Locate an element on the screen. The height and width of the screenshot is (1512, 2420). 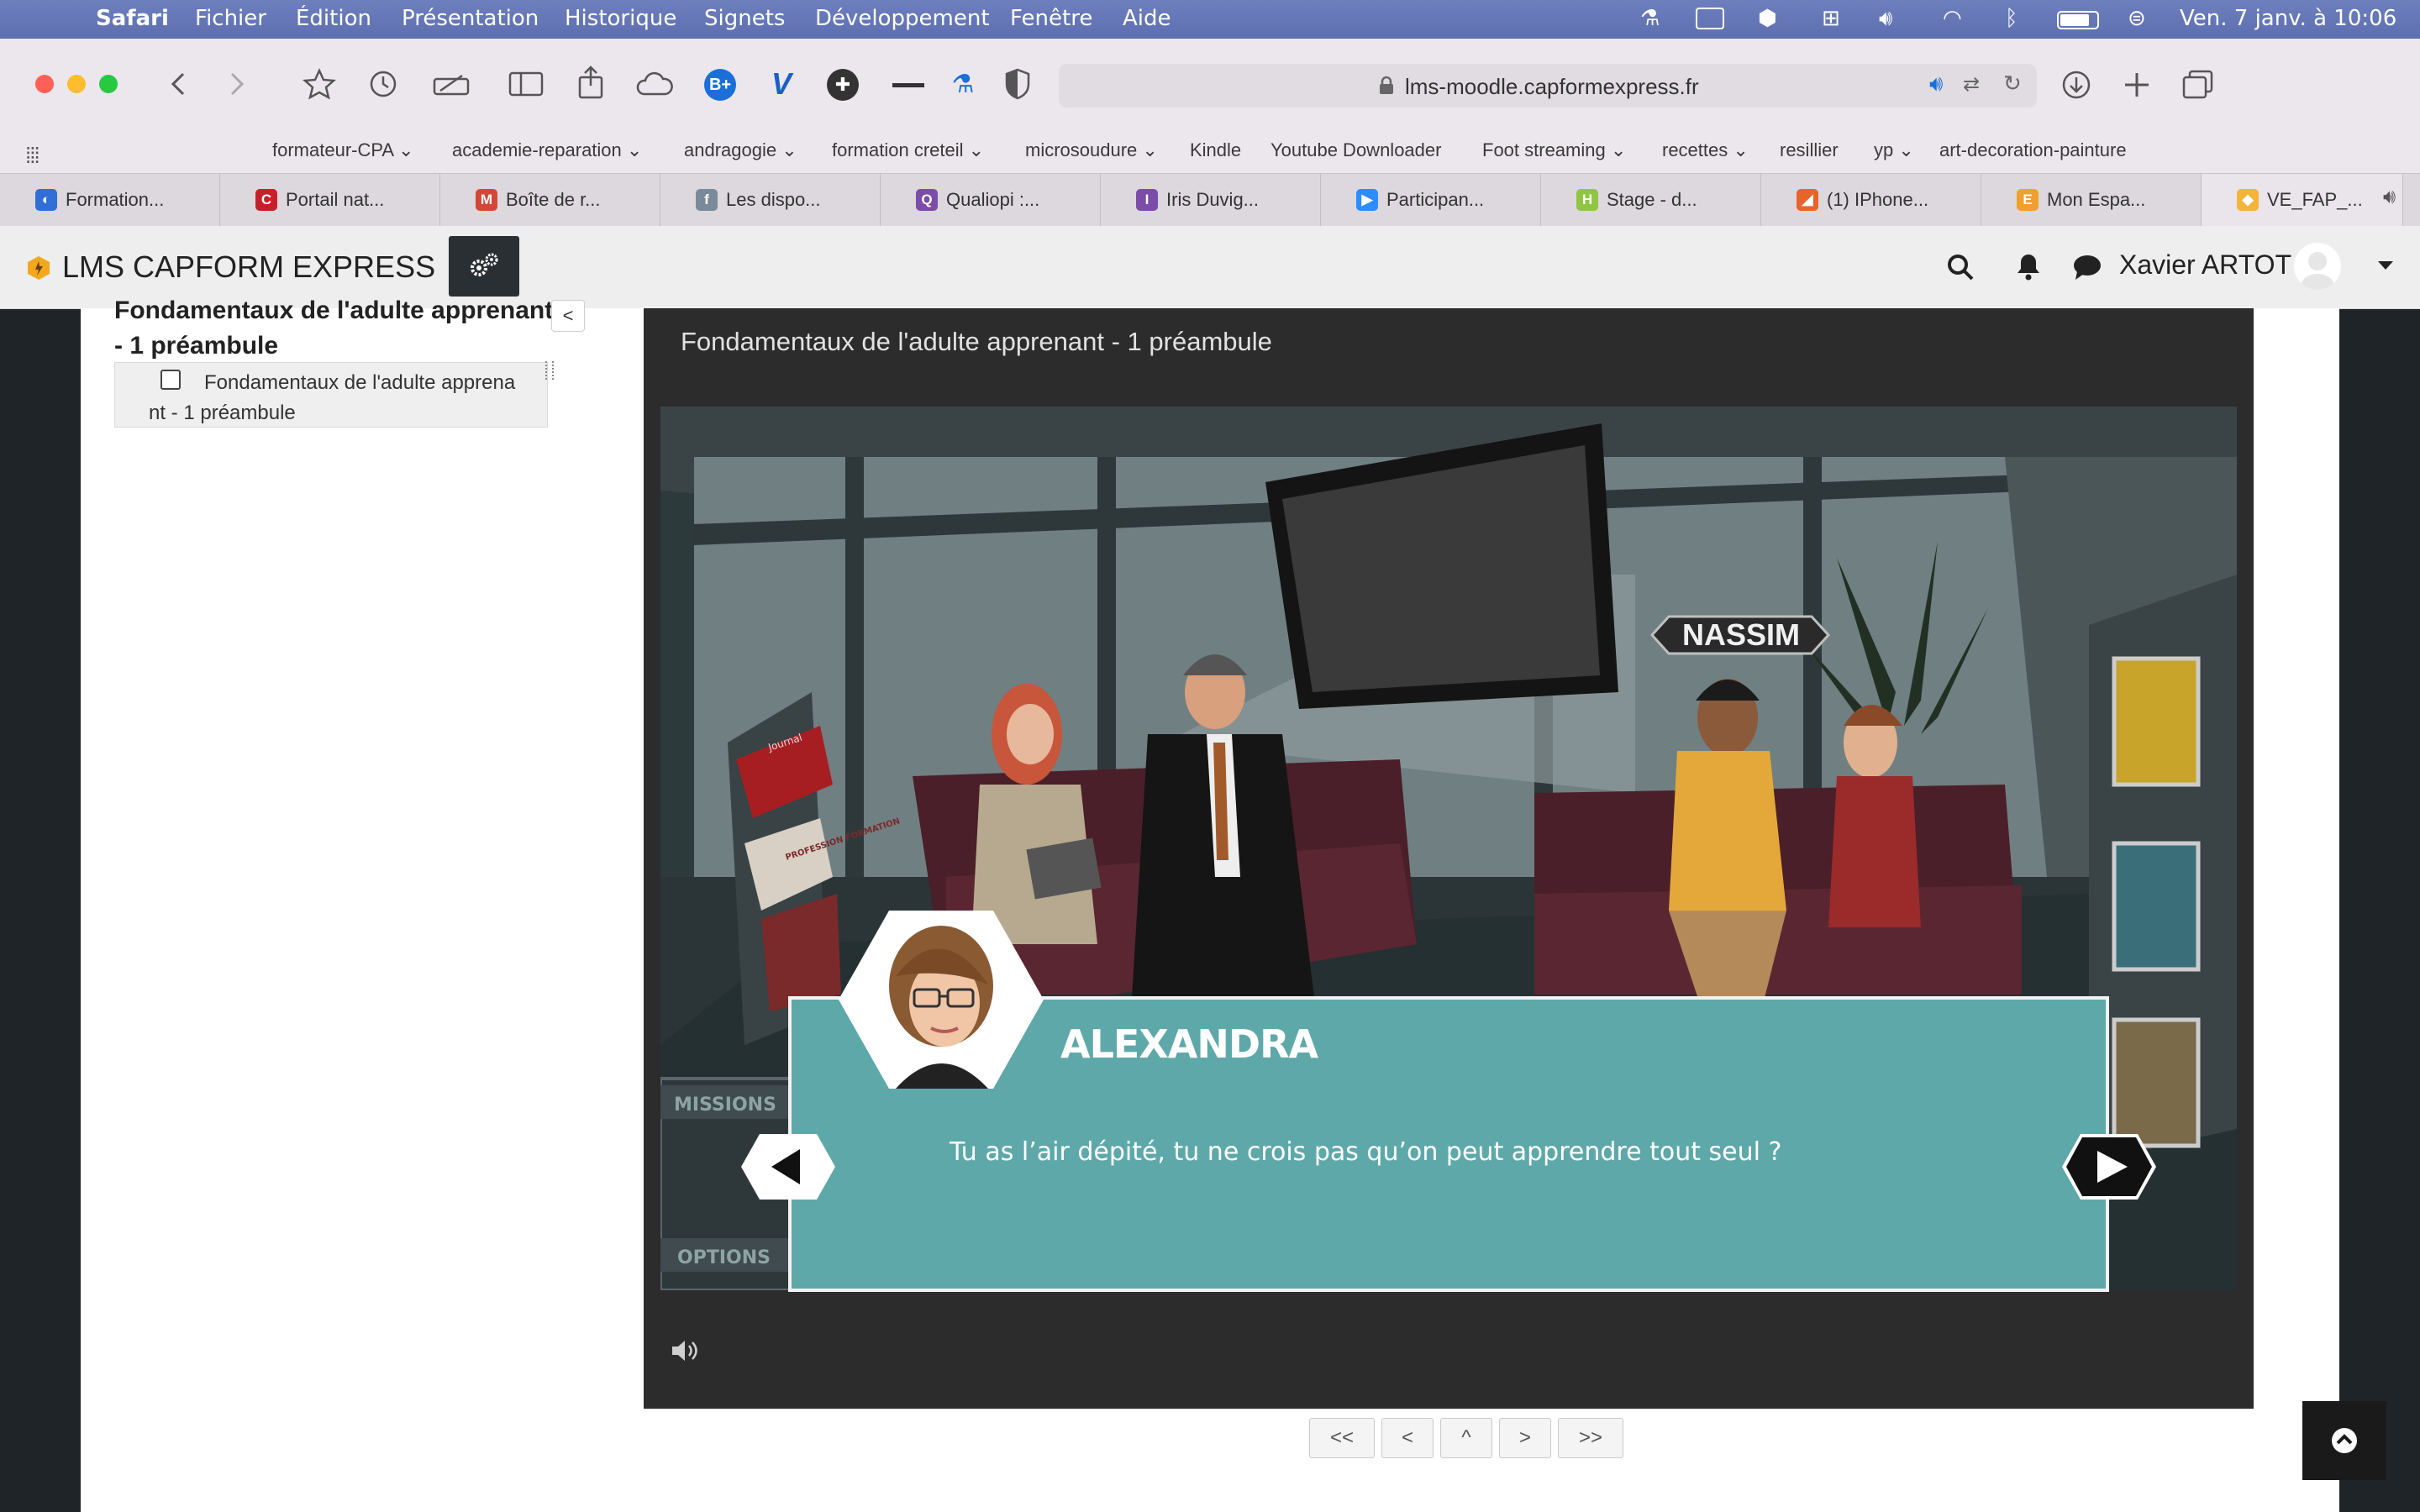
bookmark-folder: Foot streaming ⌄ is located at coordinates (1554, 150).